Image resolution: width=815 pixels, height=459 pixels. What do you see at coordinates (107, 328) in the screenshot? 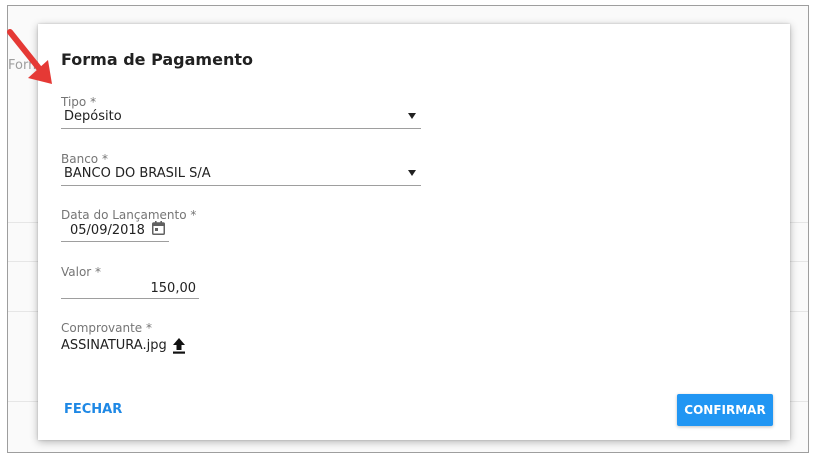
I see `comprovante-label: Comprovante *` at bounding box center [107, 328].